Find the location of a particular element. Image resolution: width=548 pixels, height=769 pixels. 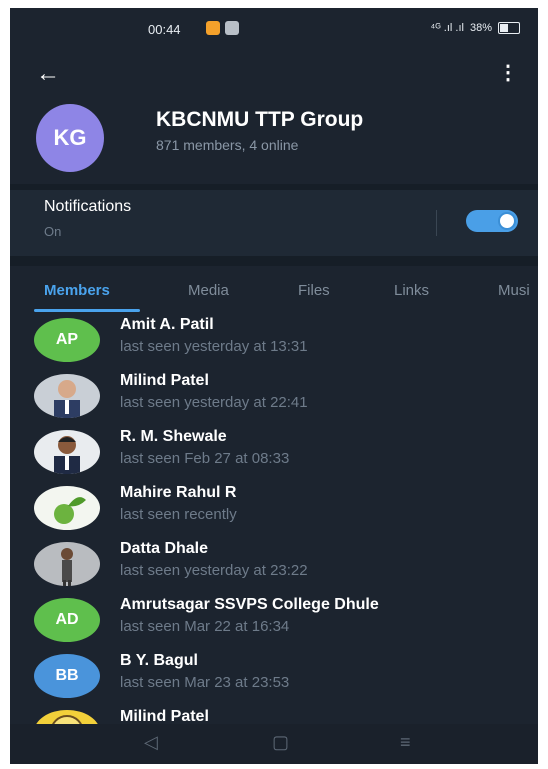

member-row: BB B Y. Bagul last seen Mar 23 at 23:53 is located at coordinates (274, 676).